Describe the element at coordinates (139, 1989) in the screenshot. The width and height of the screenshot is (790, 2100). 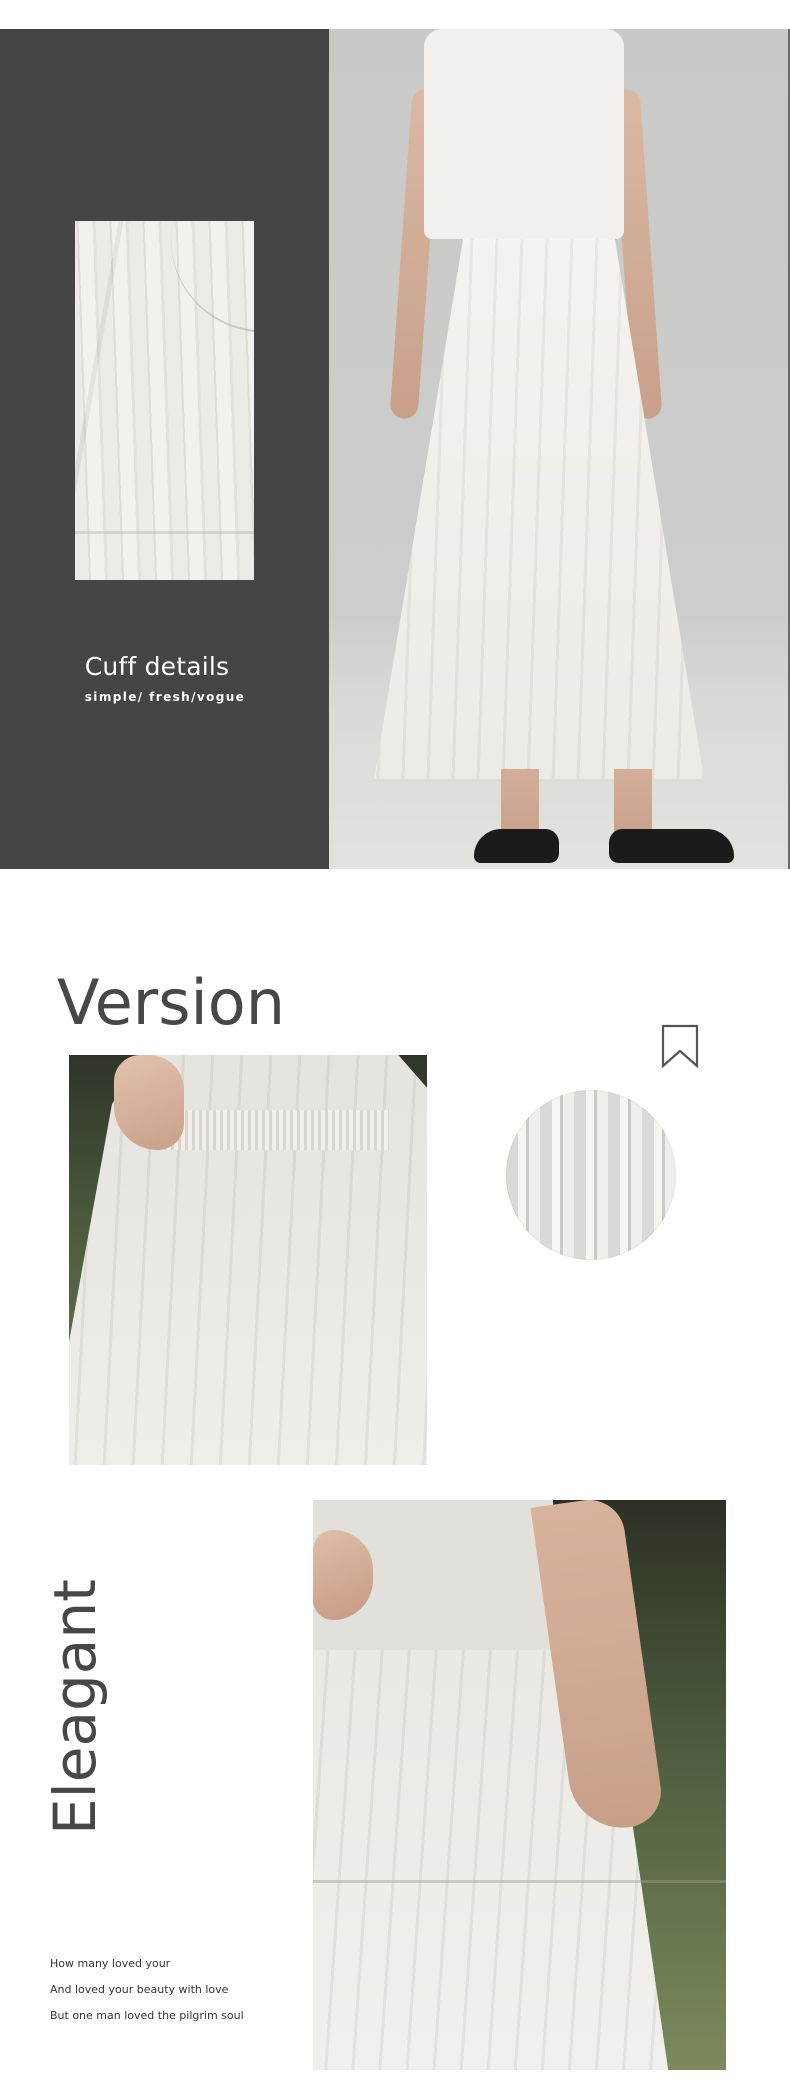
I see `verse-line-2: And loved your beauty with love` at that location.